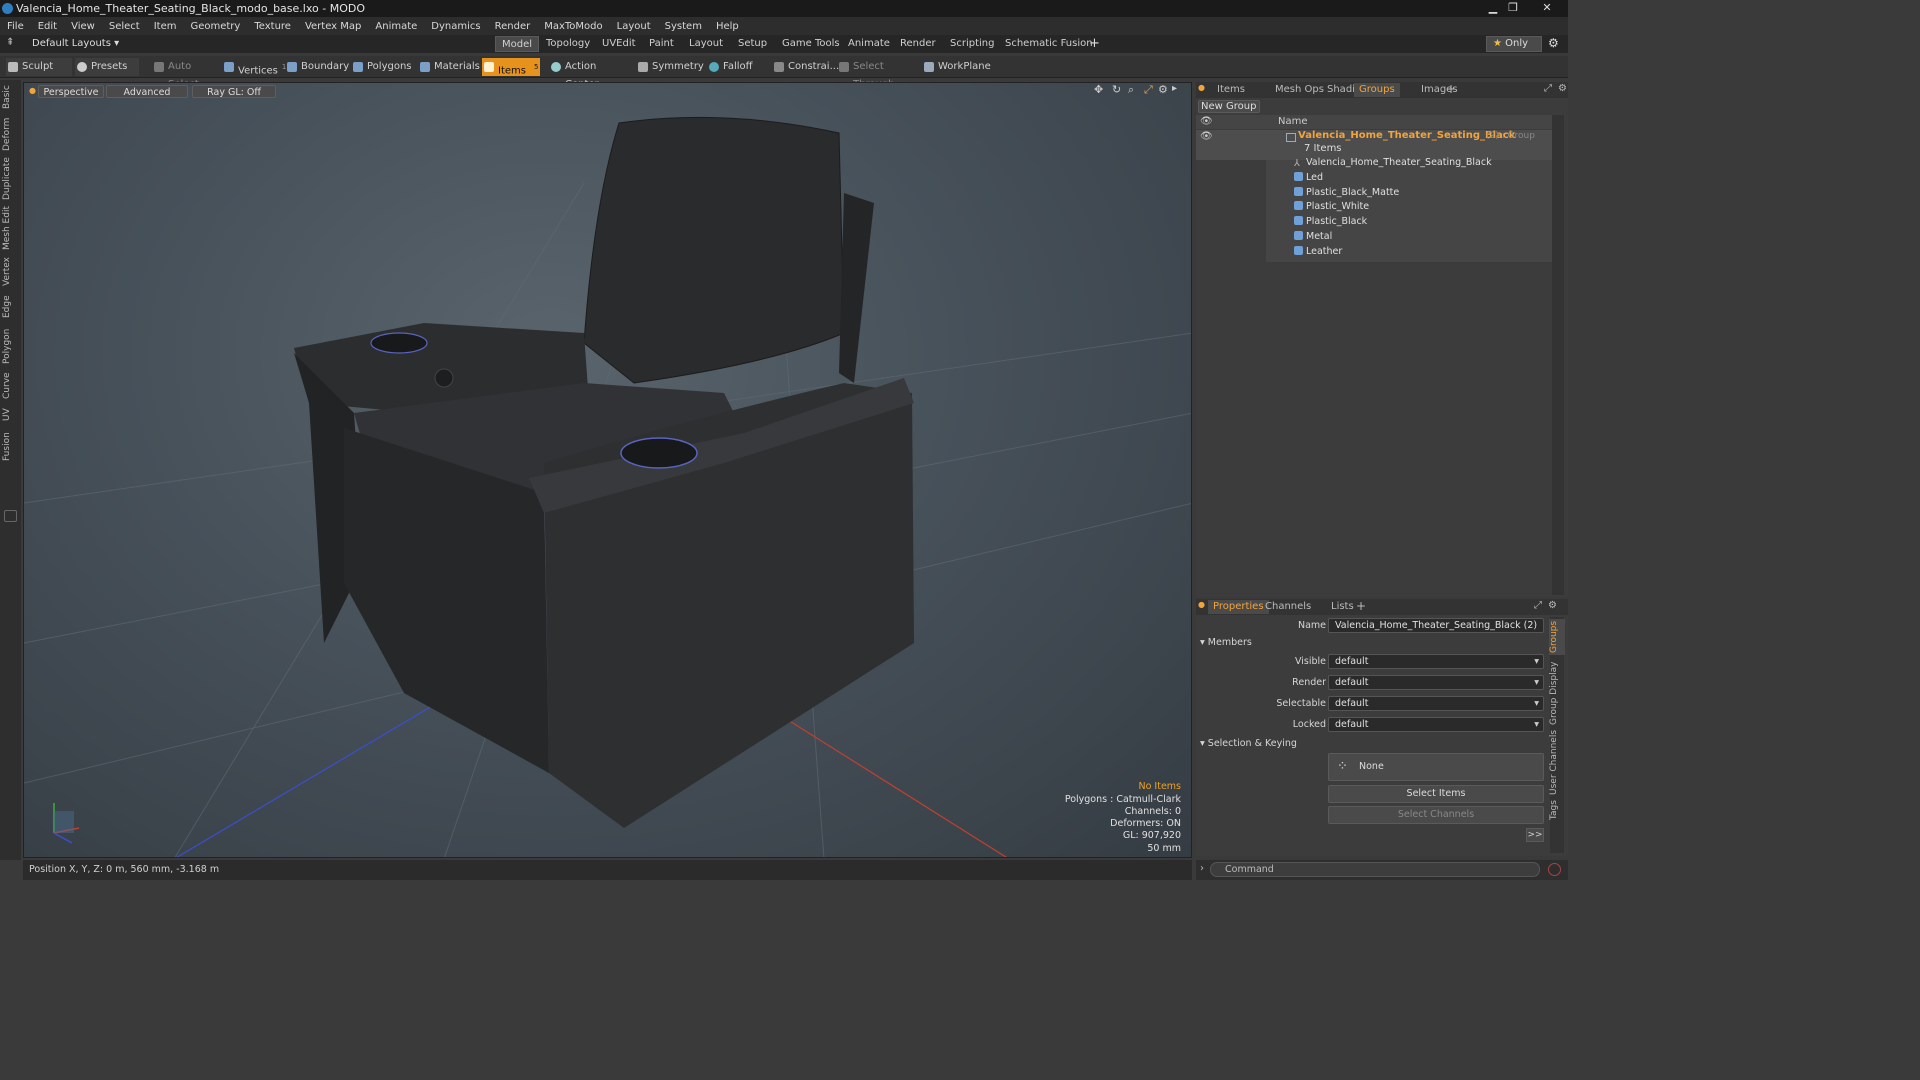  Describe the element at coordinates (1206, 121) in the screenshot. I see `visibility-column-icon: 👁` at that location.